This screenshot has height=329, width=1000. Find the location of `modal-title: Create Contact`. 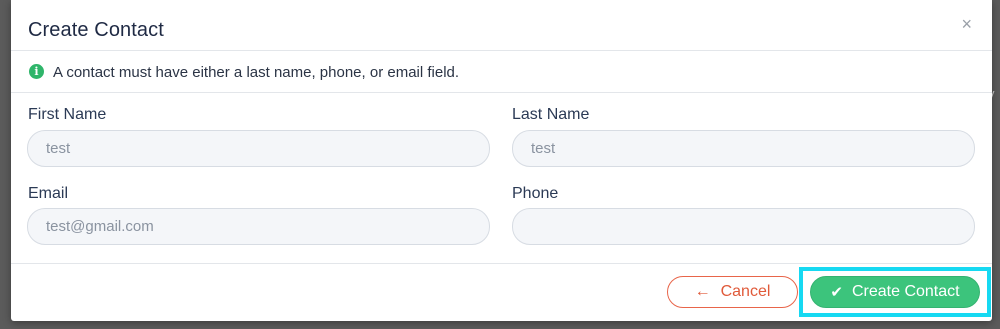

modal-title: Create Contact is located at coordinates (96, 30).